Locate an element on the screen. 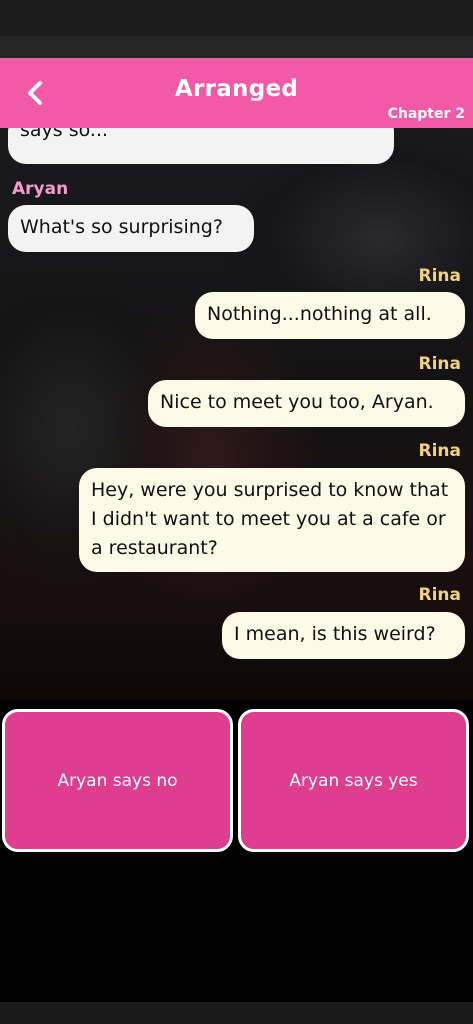 This screenshot has height=1024, width=473. app-header: Arranged Chapter 2 is located at coordinates (236, 93).